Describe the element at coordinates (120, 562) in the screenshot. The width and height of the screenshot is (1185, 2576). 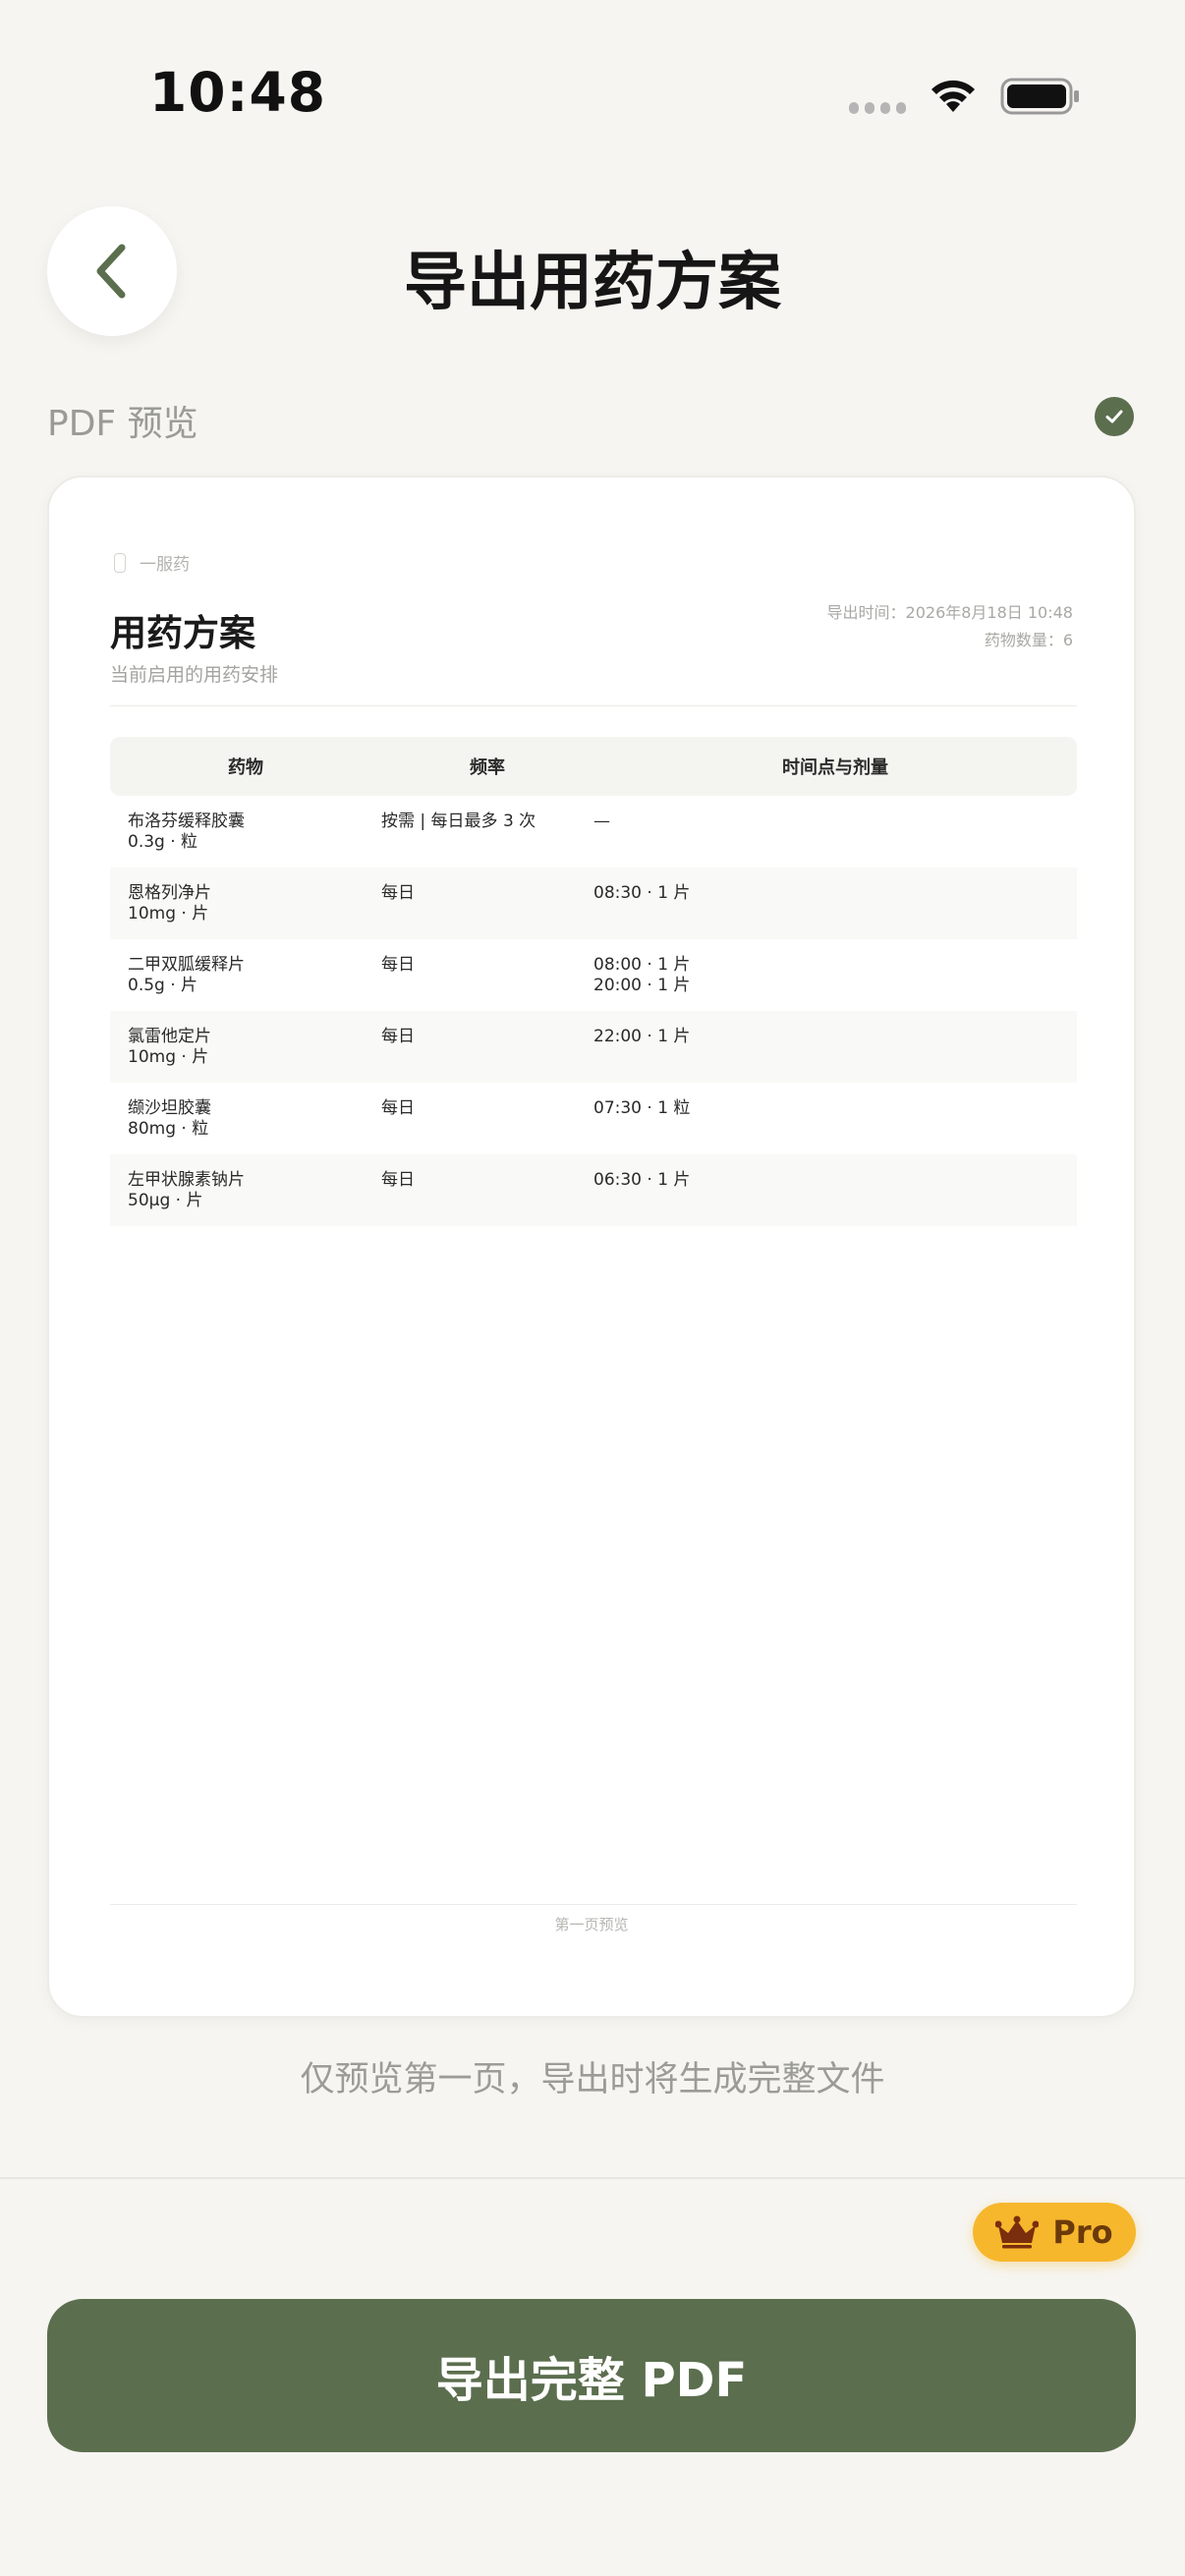
I see `pill-icon` at that location.